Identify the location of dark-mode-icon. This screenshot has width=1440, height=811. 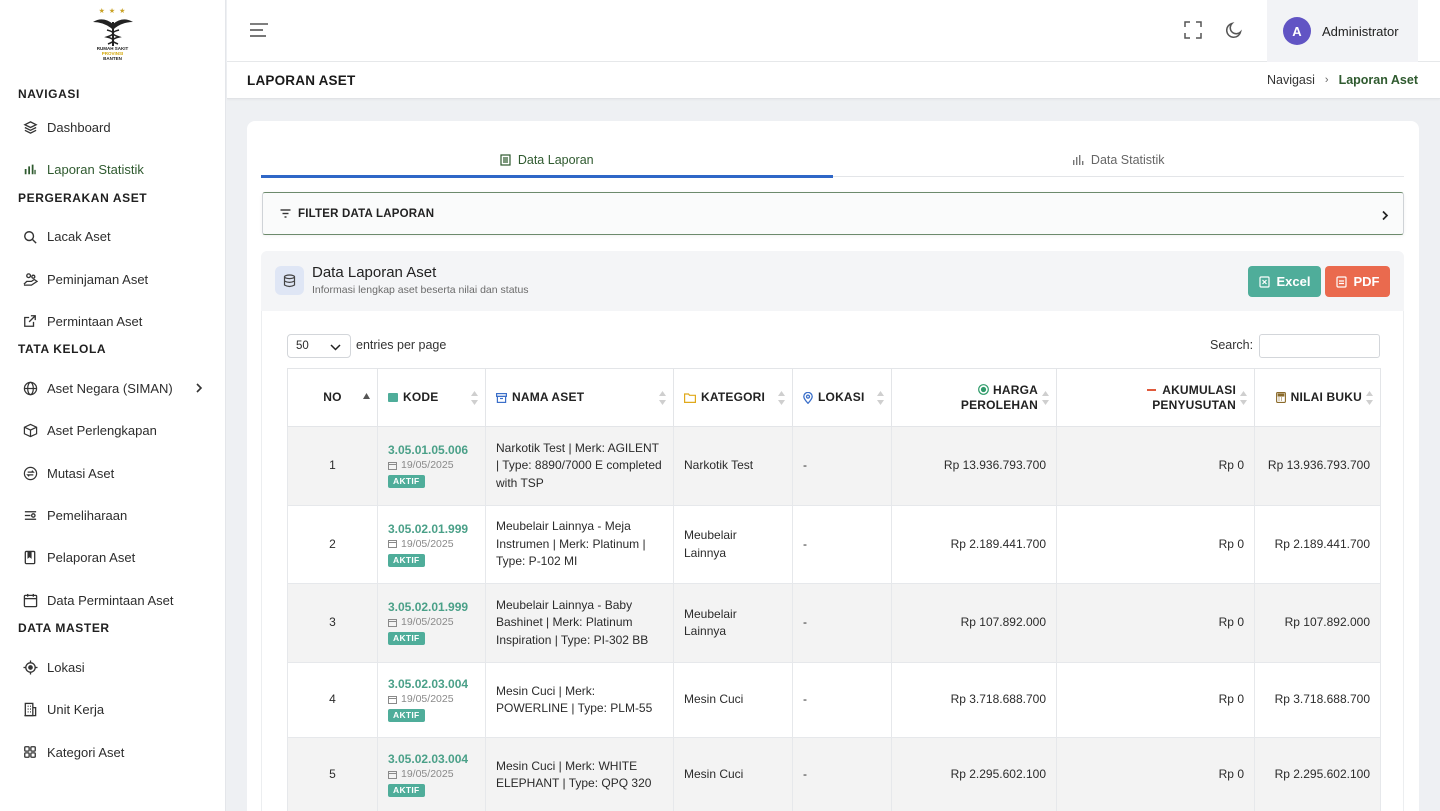
(1234, 32).